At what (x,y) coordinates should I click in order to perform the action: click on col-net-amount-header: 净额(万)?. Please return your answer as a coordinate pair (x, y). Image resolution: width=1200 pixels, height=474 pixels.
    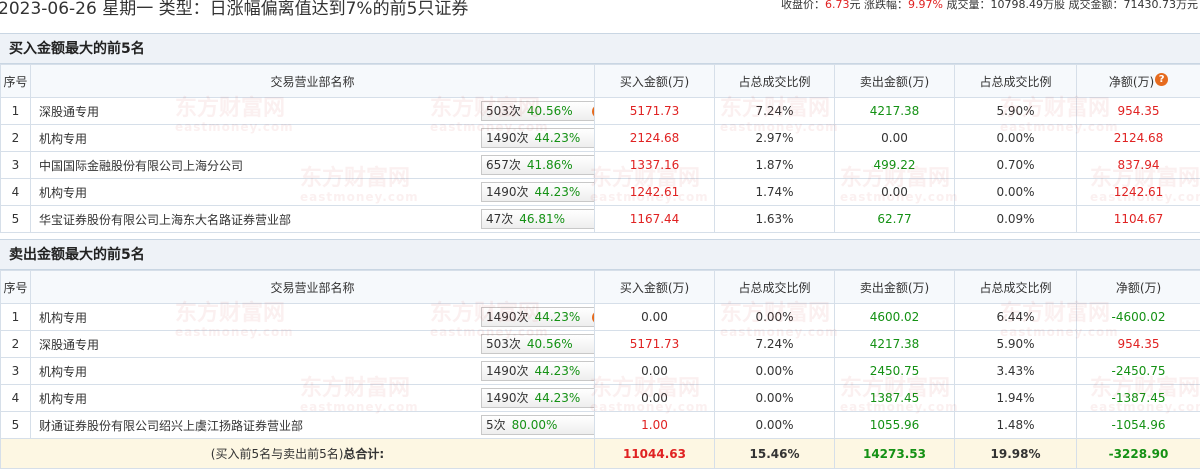
    Looking at the image, I should click on (1138, 81).